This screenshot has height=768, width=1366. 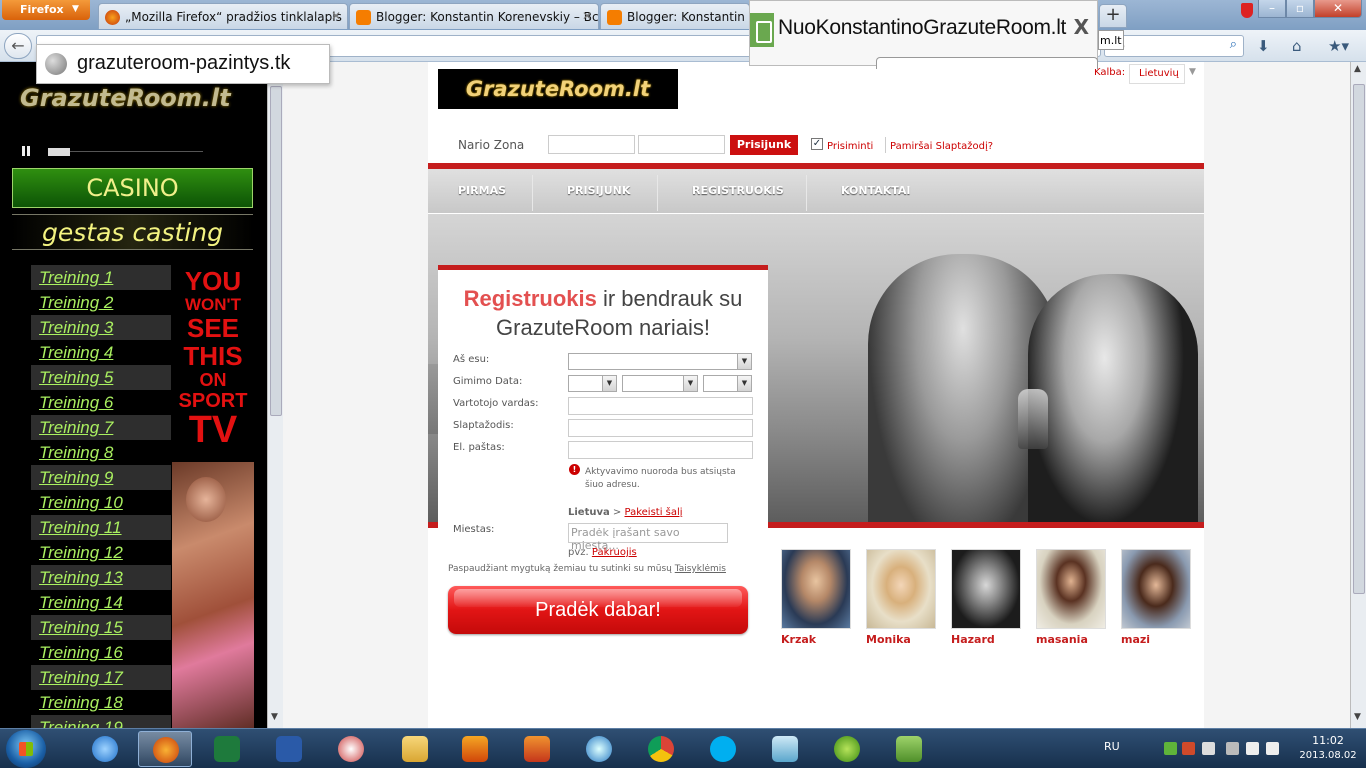 What do you see at coordinates (599, 749) in the screenshot?
I see `taskbar-mail` at bounding box center [599, 749].